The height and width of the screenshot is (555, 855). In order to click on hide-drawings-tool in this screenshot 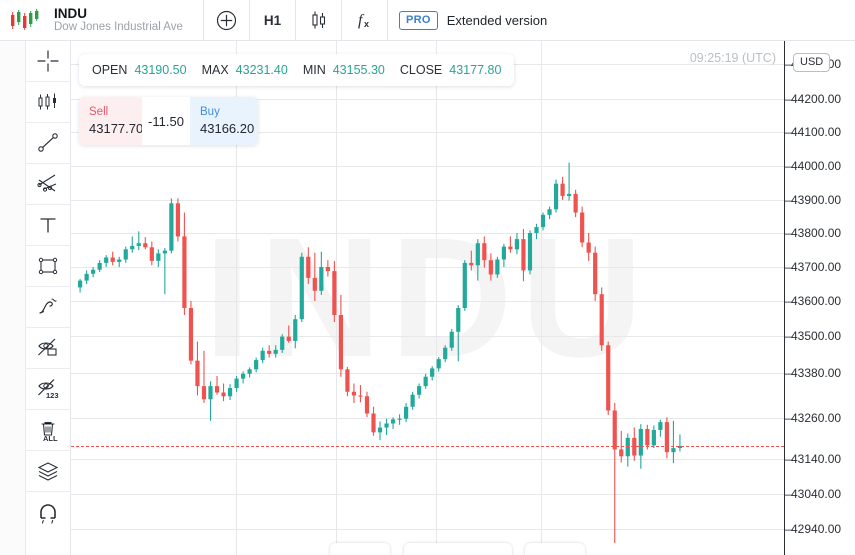, I will do `click(48, 348)`.